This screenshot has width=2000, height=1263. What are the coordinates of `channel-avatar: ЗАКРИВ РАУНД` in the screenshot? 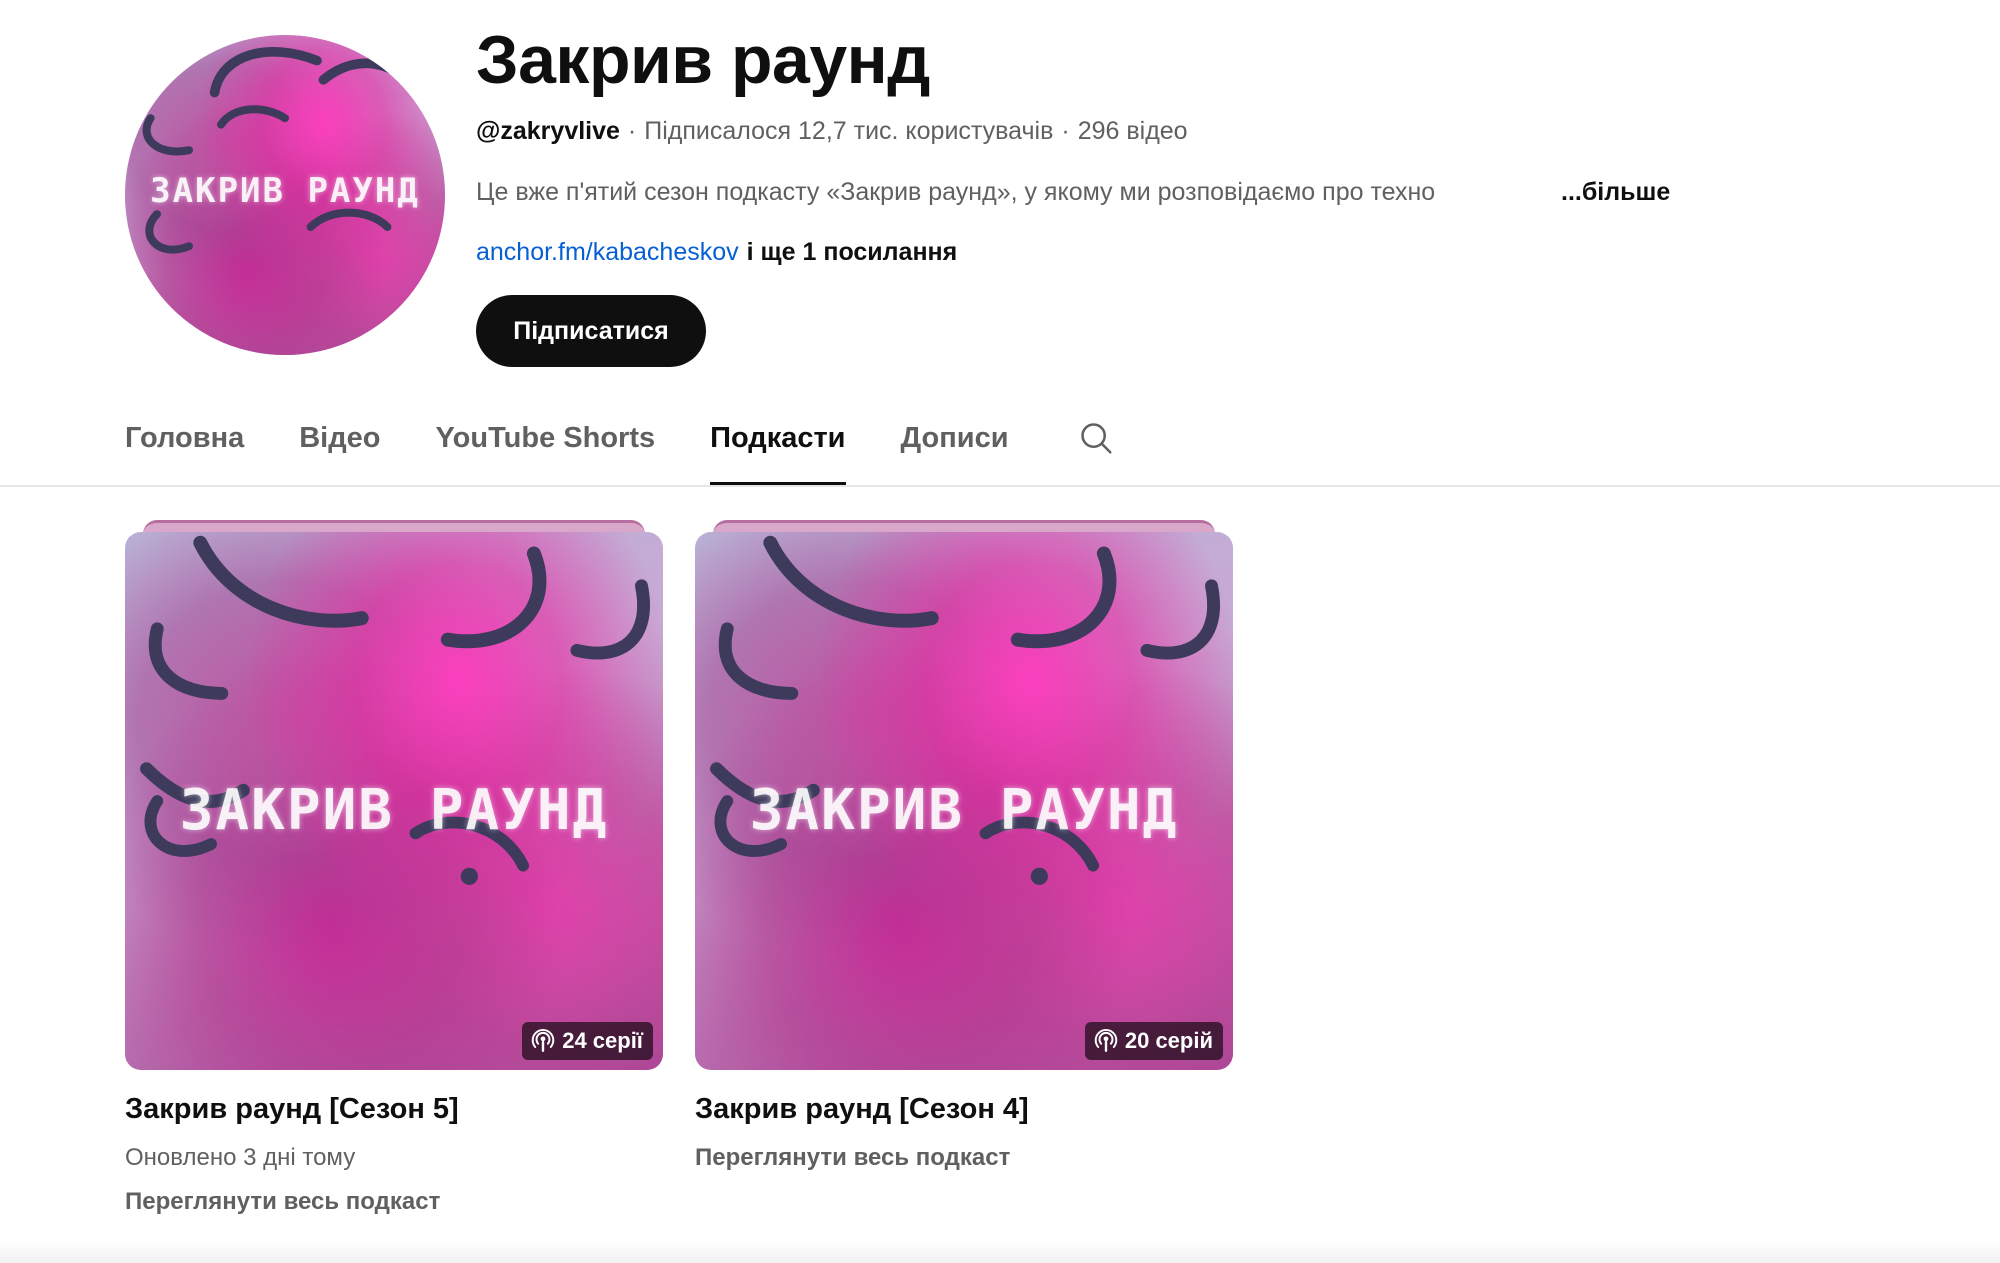 It's located at (285, 195).